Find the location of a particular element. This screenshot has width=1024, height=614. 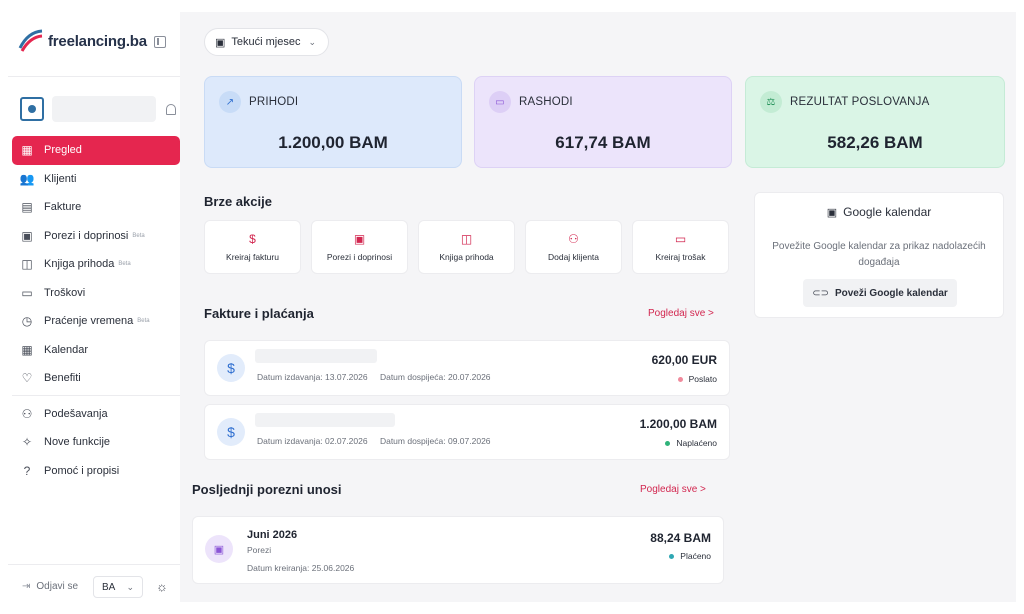

sidebar-item-label: Porezi i doprinosi is located at coordinates (86, 235).